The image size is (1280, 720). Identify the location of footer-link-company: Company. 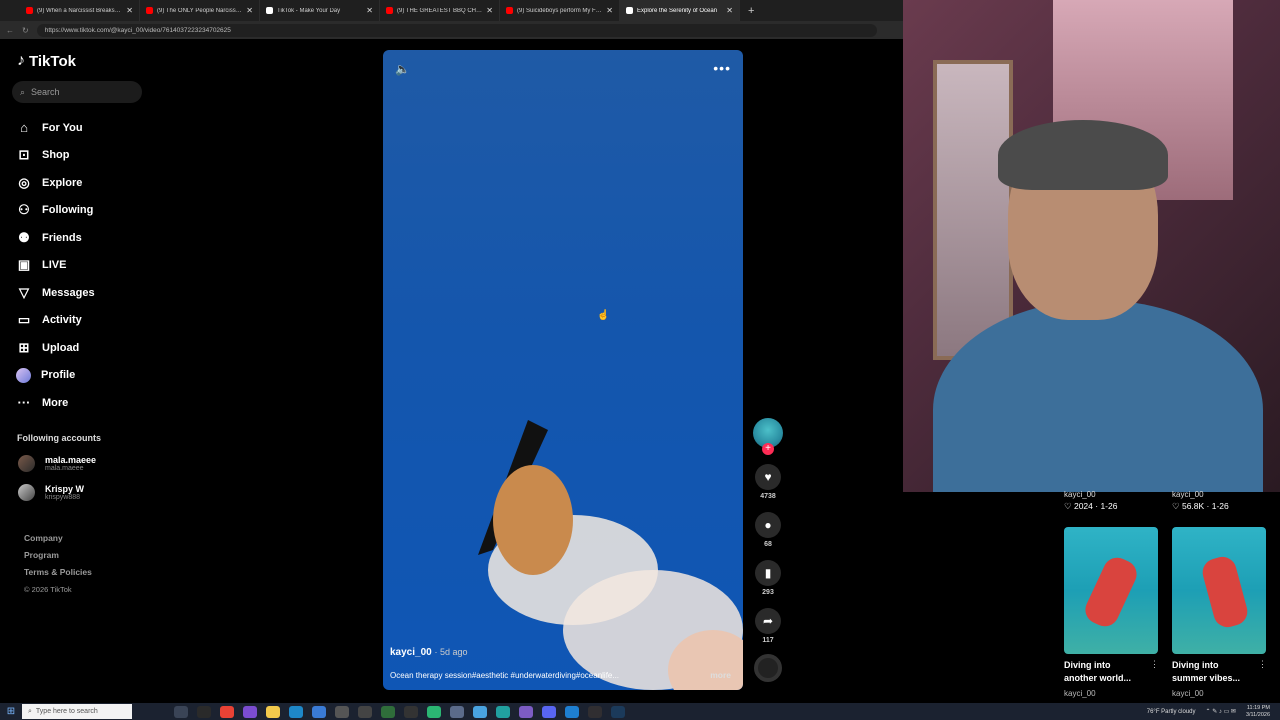
(58, 538).